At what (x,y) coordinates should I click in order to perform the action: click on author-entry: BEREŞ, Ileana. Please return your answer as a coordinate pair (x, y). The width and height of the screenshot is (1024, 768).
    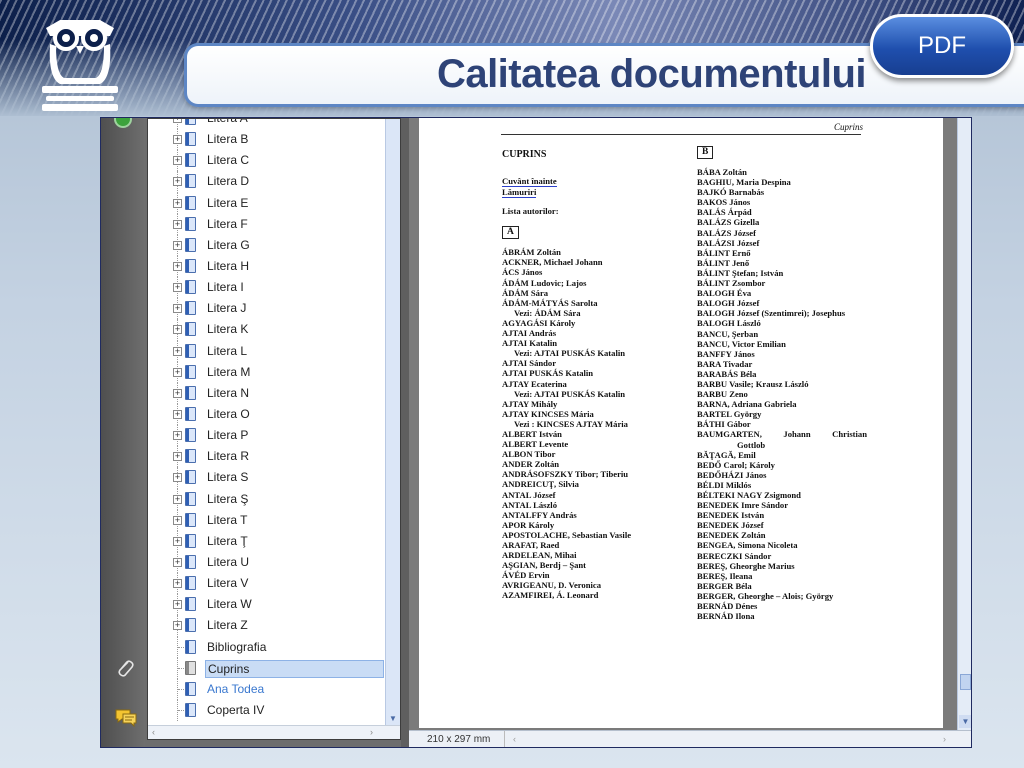
    Looking at the image, I should click on (782, 576).